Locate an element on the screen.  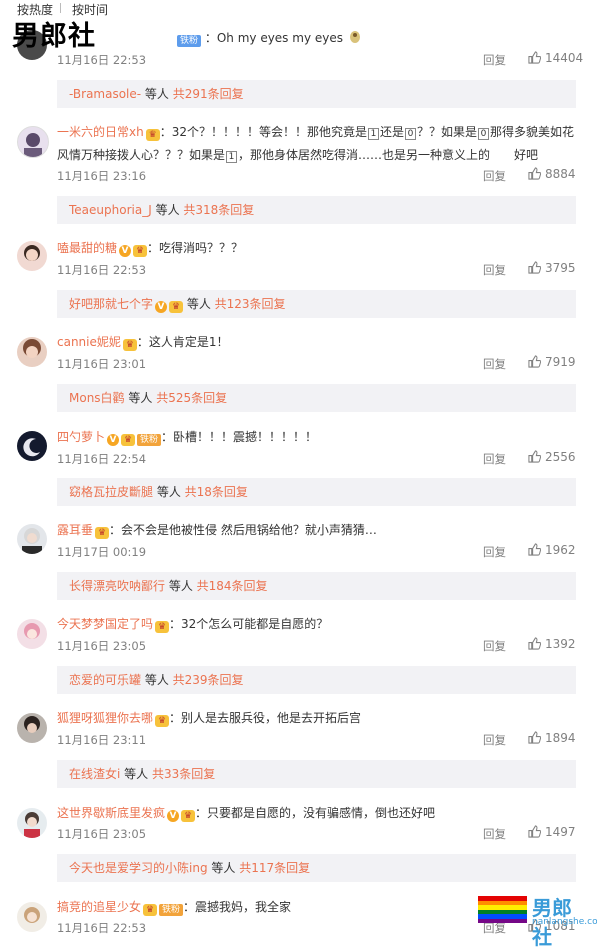
like-button: 8884 is located at coordinates (552, 174).